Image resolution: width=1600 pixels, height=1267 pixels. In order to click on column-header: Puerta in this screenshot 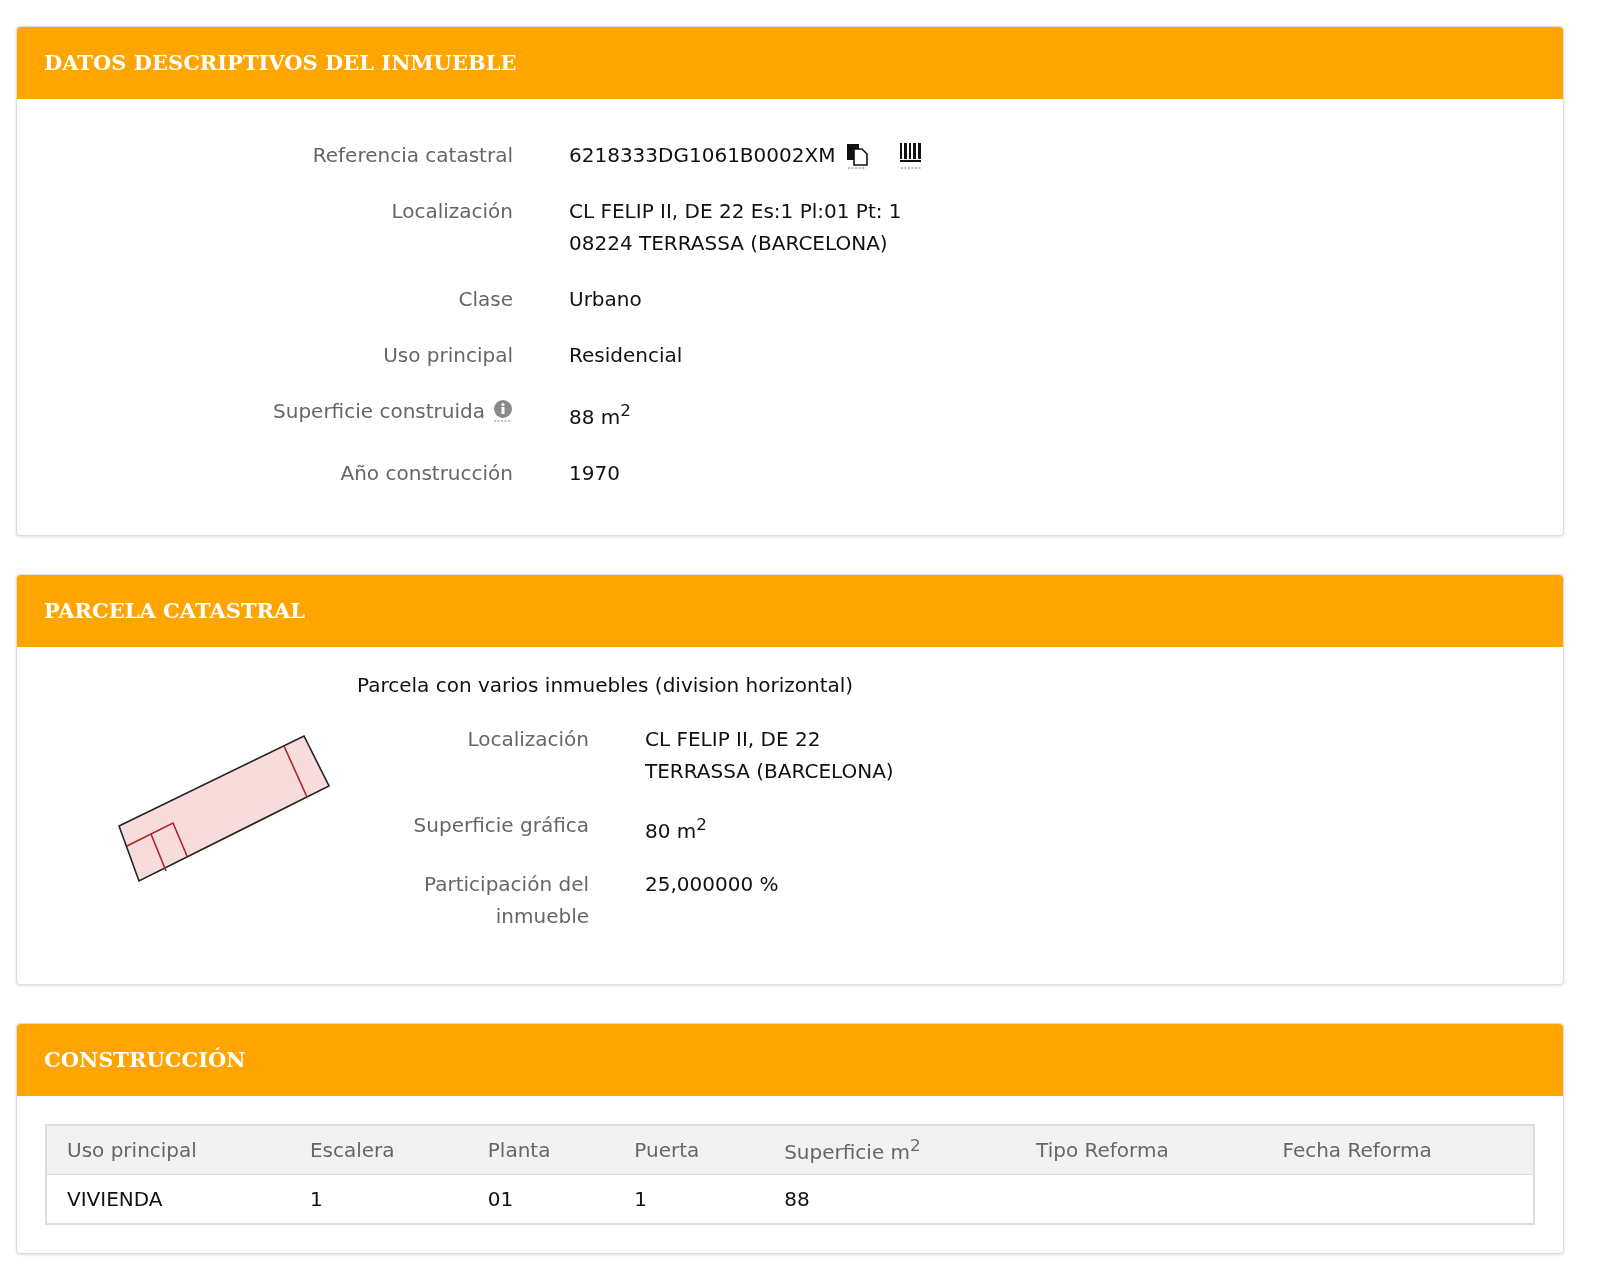, I will do `click(689, 1150)`.